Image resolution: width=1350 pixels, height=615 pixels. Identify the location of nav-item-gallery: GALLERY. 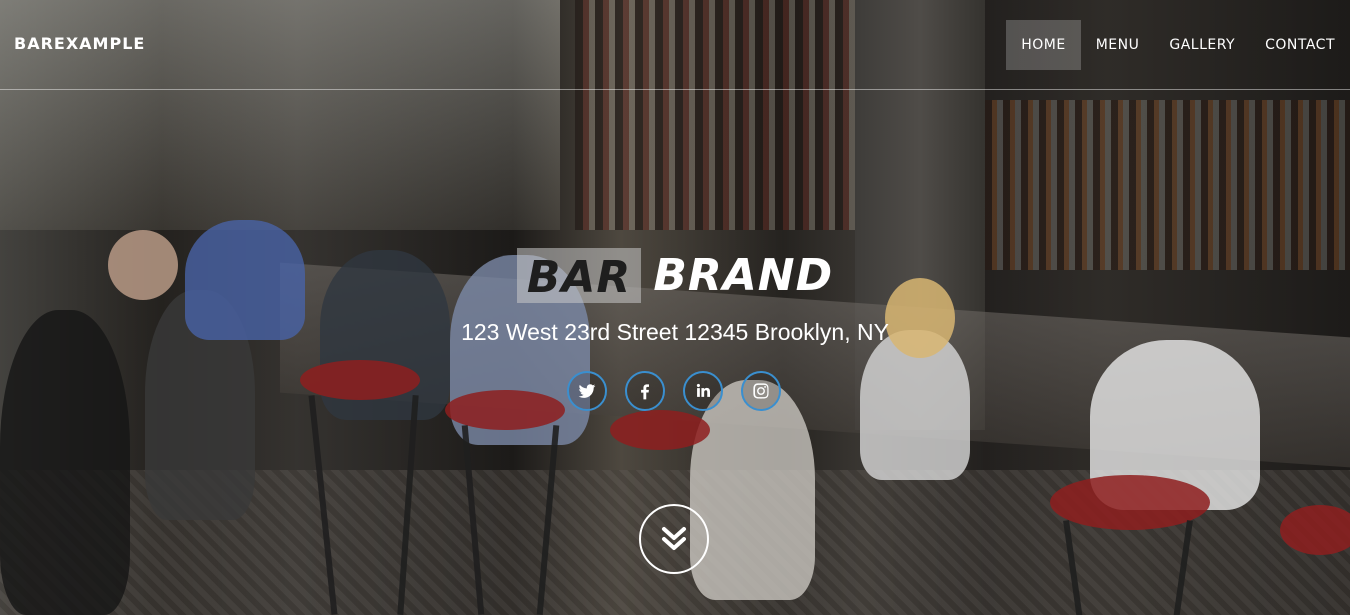
(1202, 45).